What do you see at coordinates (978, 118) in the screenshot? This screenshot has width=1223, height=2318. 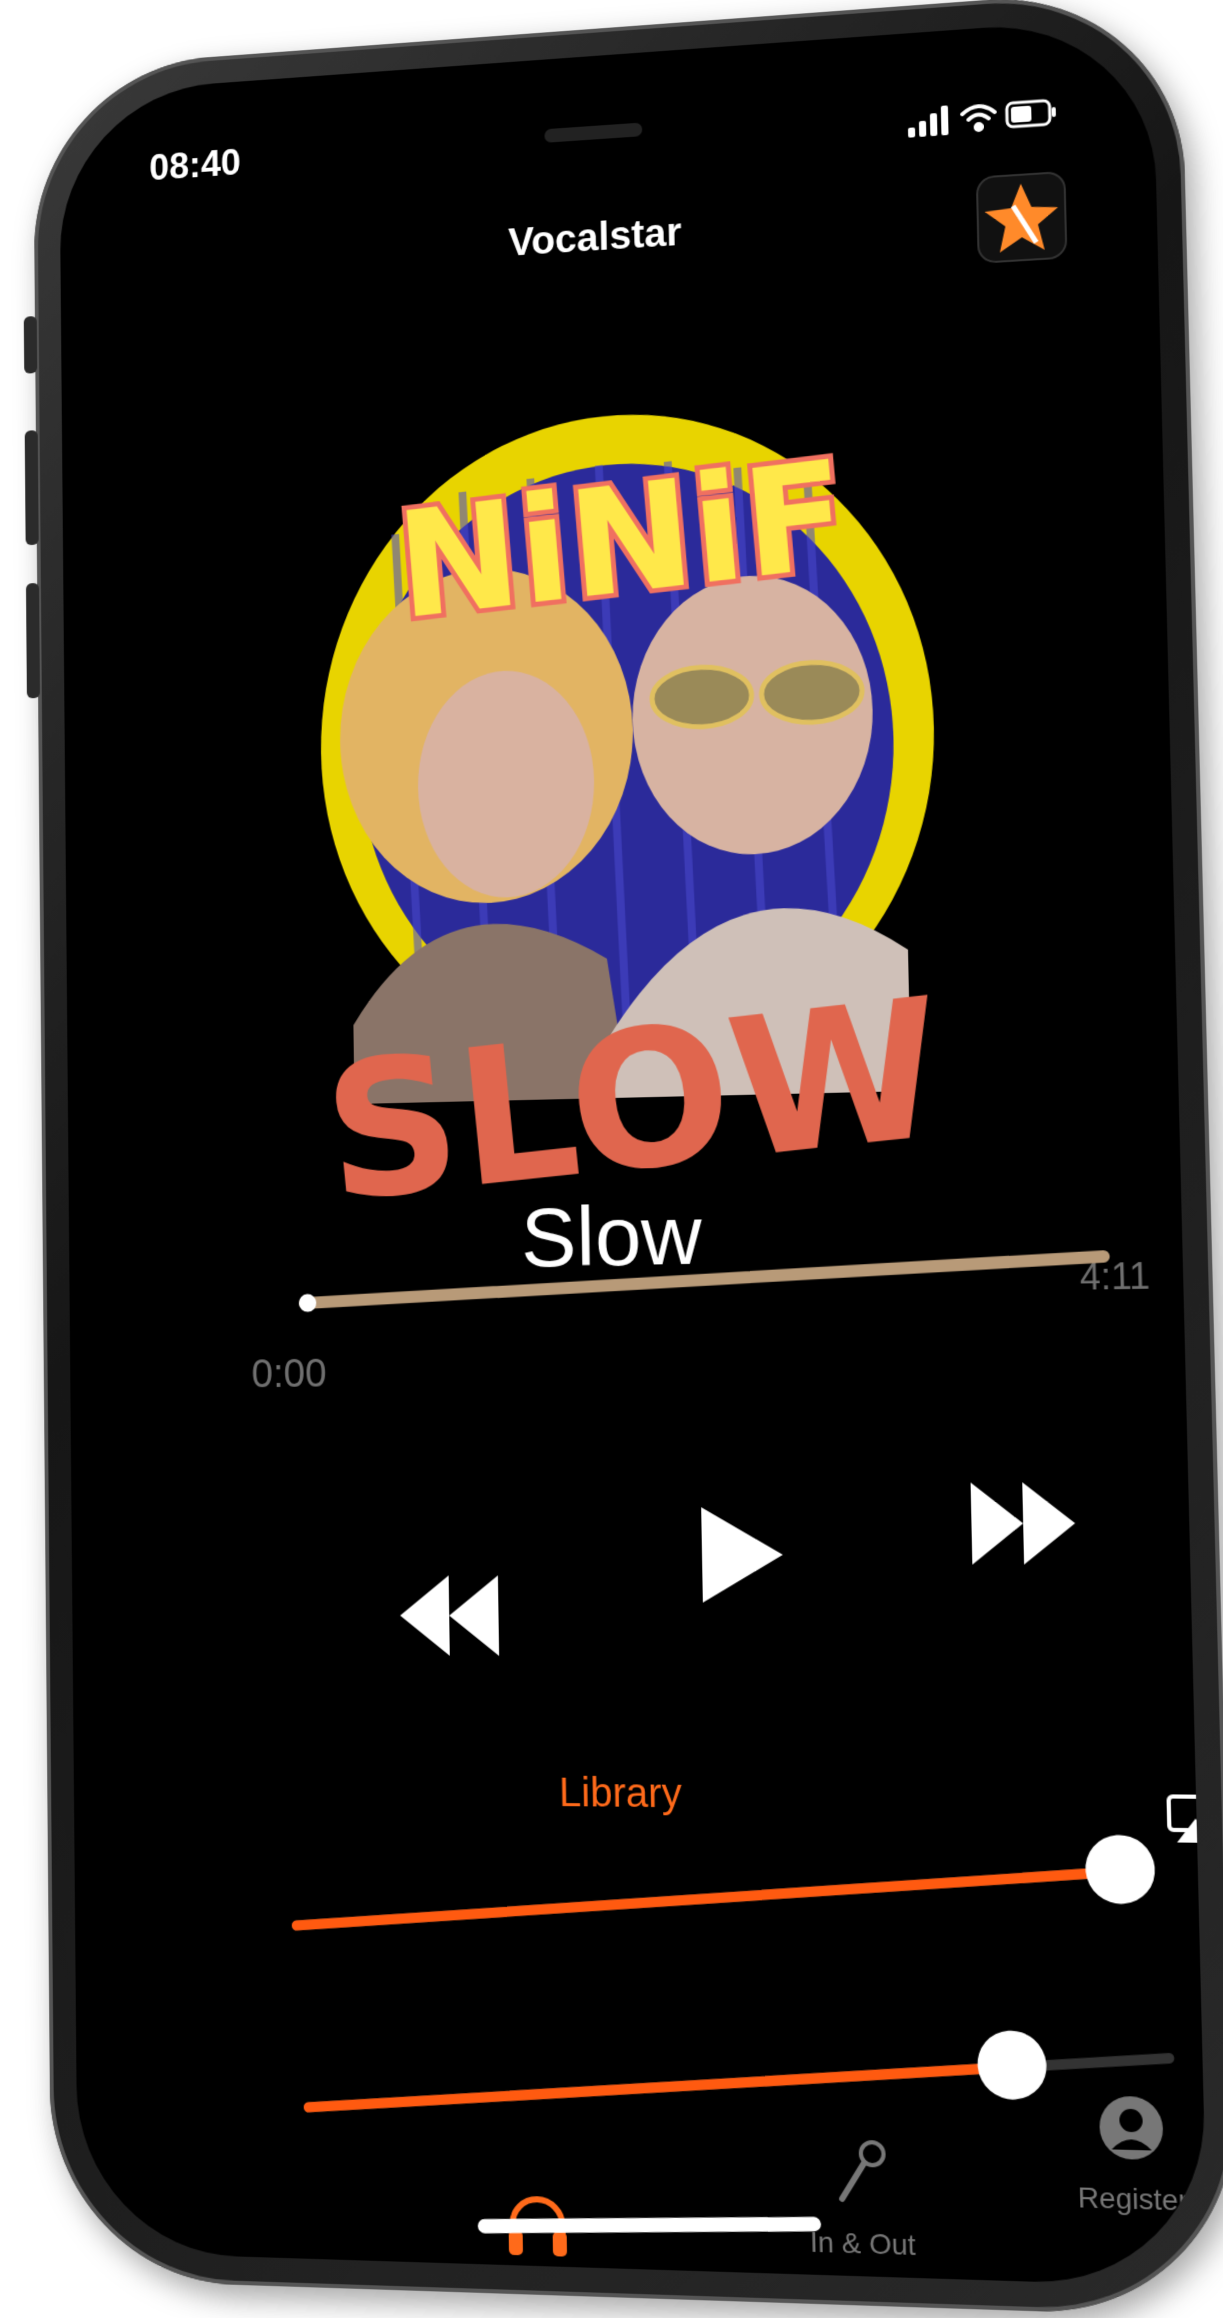 I see `wifi-icon` at bounding box center [978, 118].